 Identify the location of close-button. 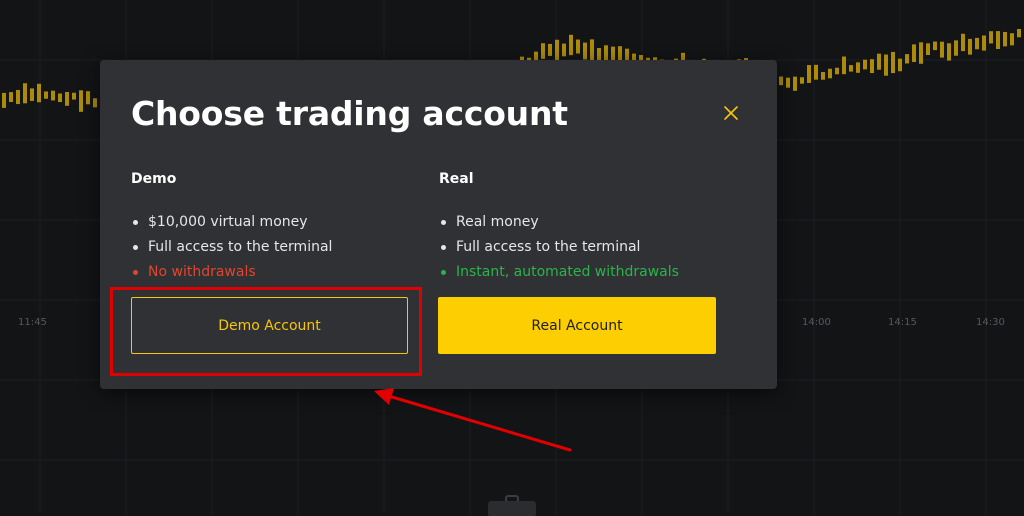
(731, 113).